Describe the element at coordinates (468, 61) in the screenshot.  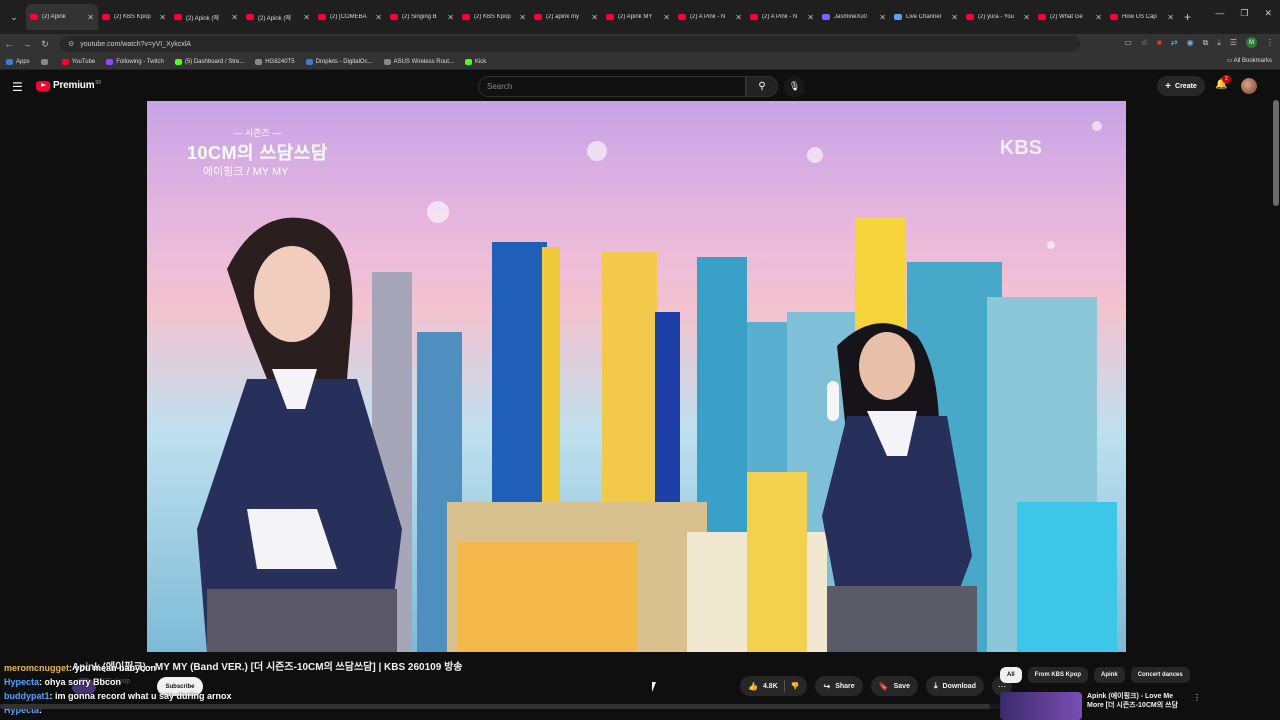
I see `kick-icon` at that location.